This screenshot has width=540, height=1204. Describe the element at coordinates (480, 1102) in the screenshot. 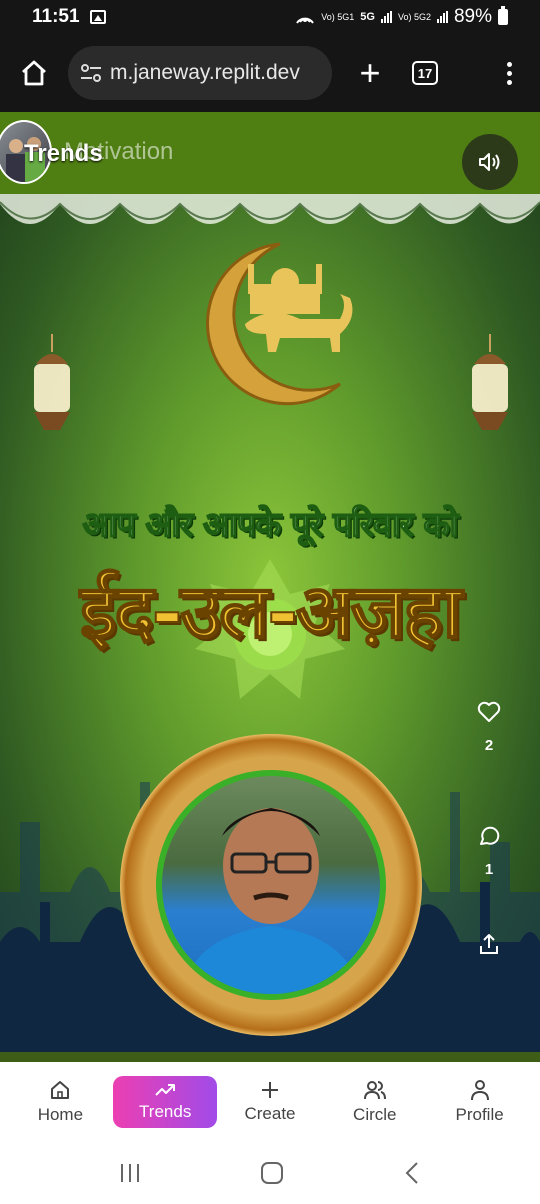

I see `nav-profile: Profile` at that location.